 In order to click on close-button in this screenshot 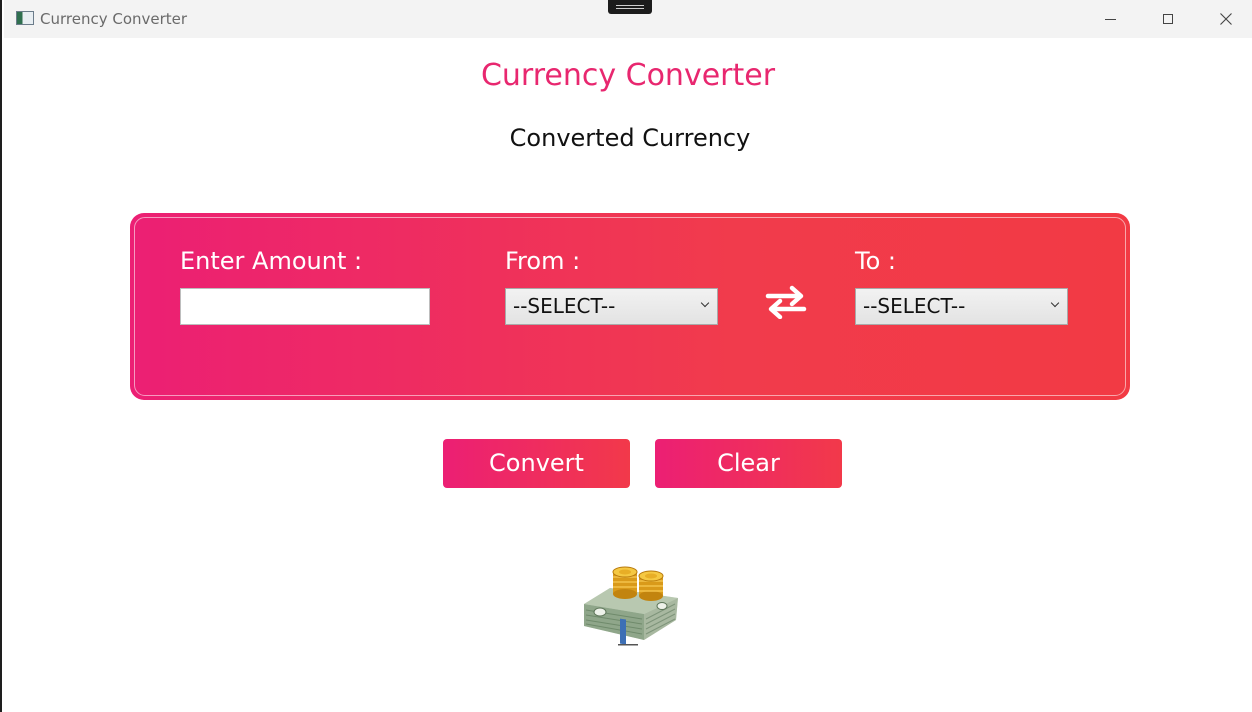, I will do `click(1224, 19)`.